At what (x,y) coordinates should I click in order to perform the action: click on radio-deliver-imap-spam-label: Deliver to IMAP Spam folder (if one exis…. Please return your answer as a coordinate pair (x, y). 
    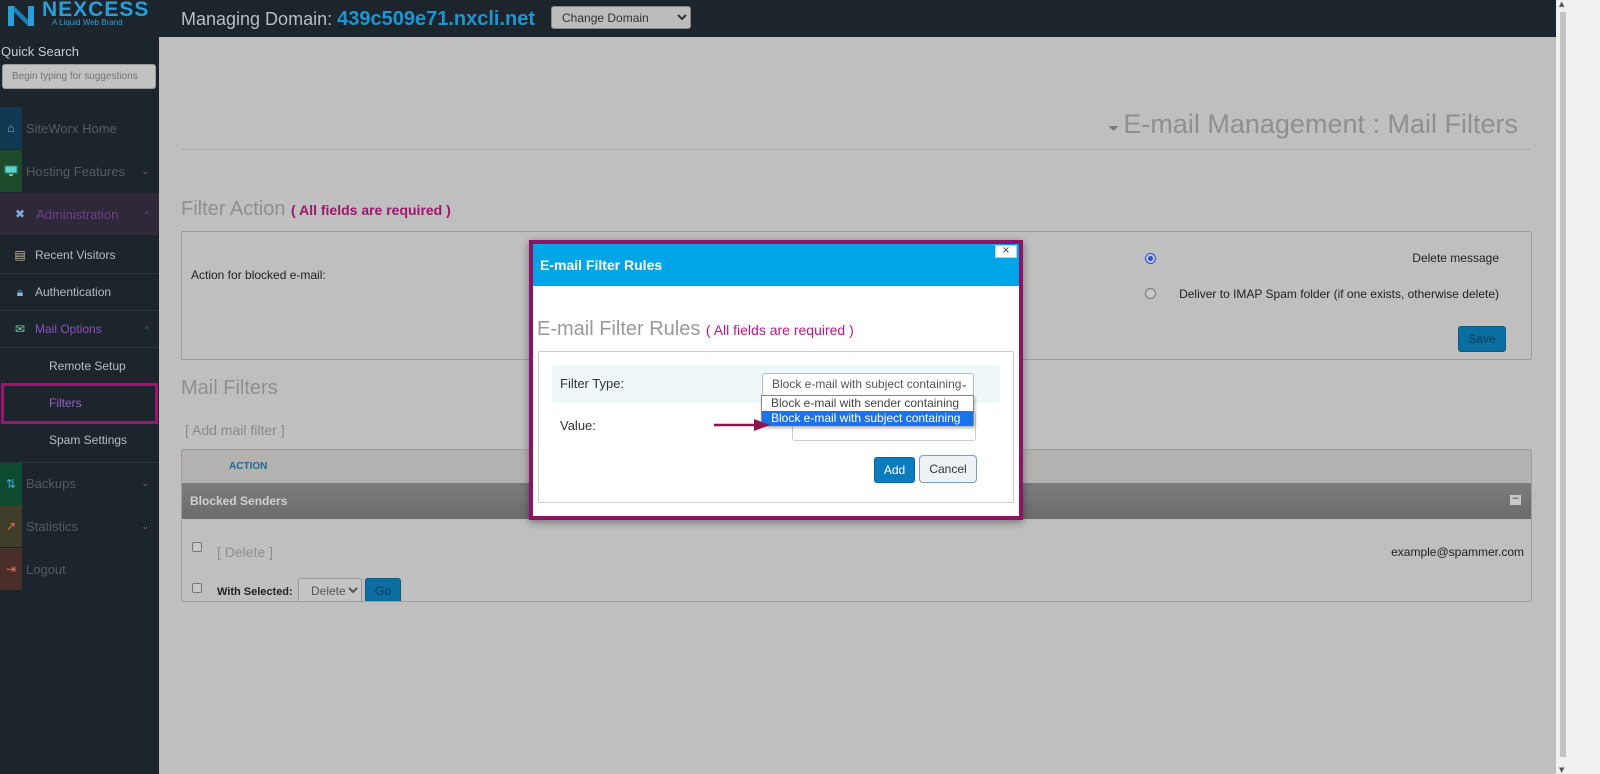
    Looking at the image, I should click on (1339, 294).